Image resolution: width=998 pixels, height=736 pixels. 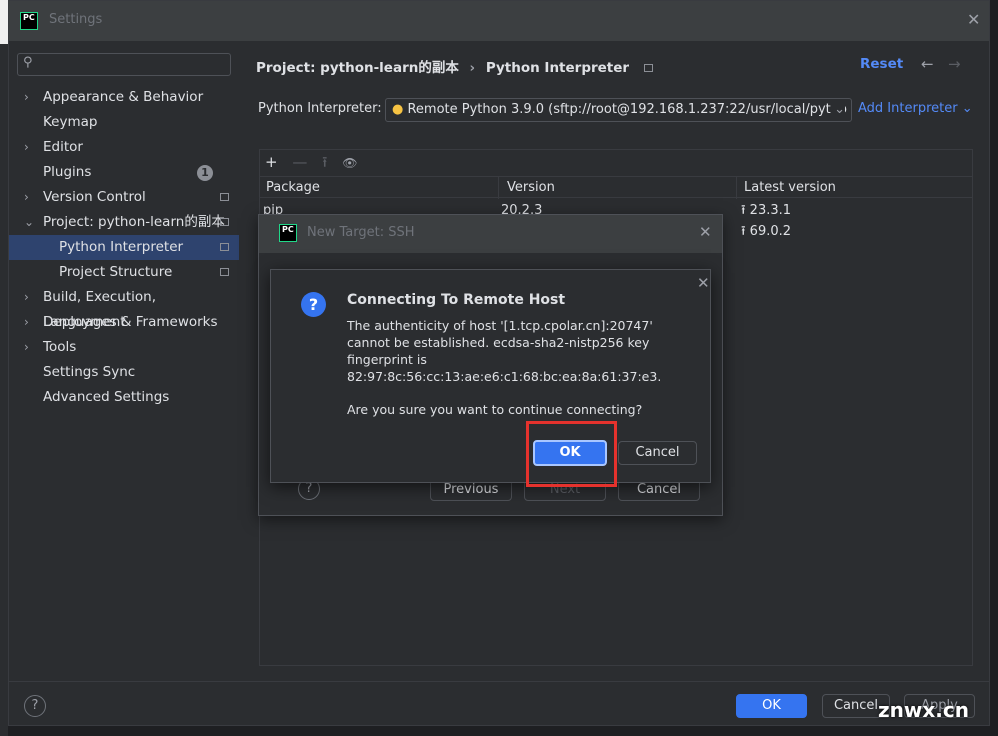 I want to click on sidebar-item: Keymap, so click(x=124, y=122).